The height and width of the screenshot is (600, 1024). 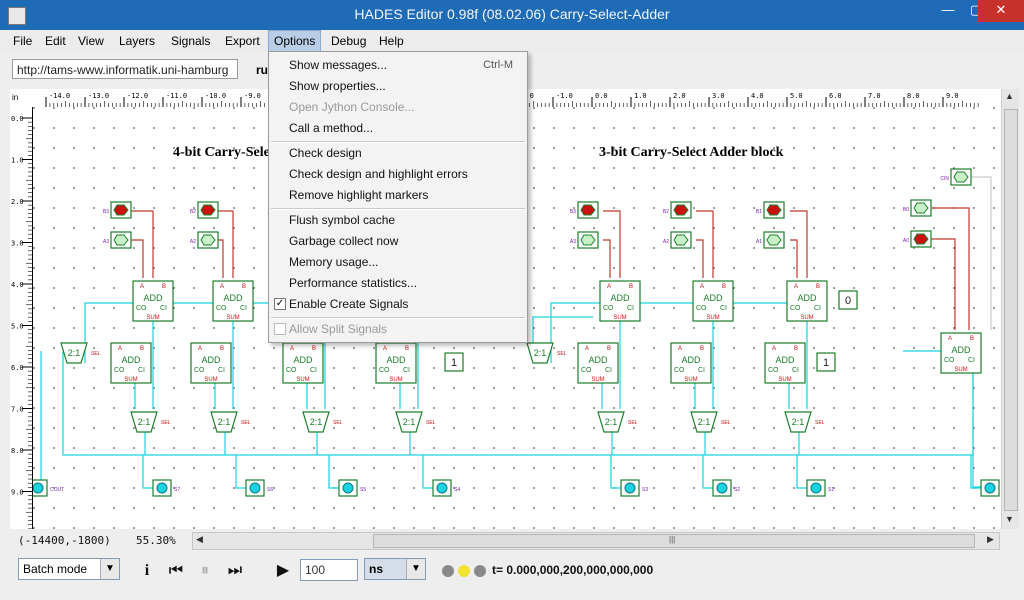 I want to click on rewind-icon: ⏮, so click(x=176, y=571).